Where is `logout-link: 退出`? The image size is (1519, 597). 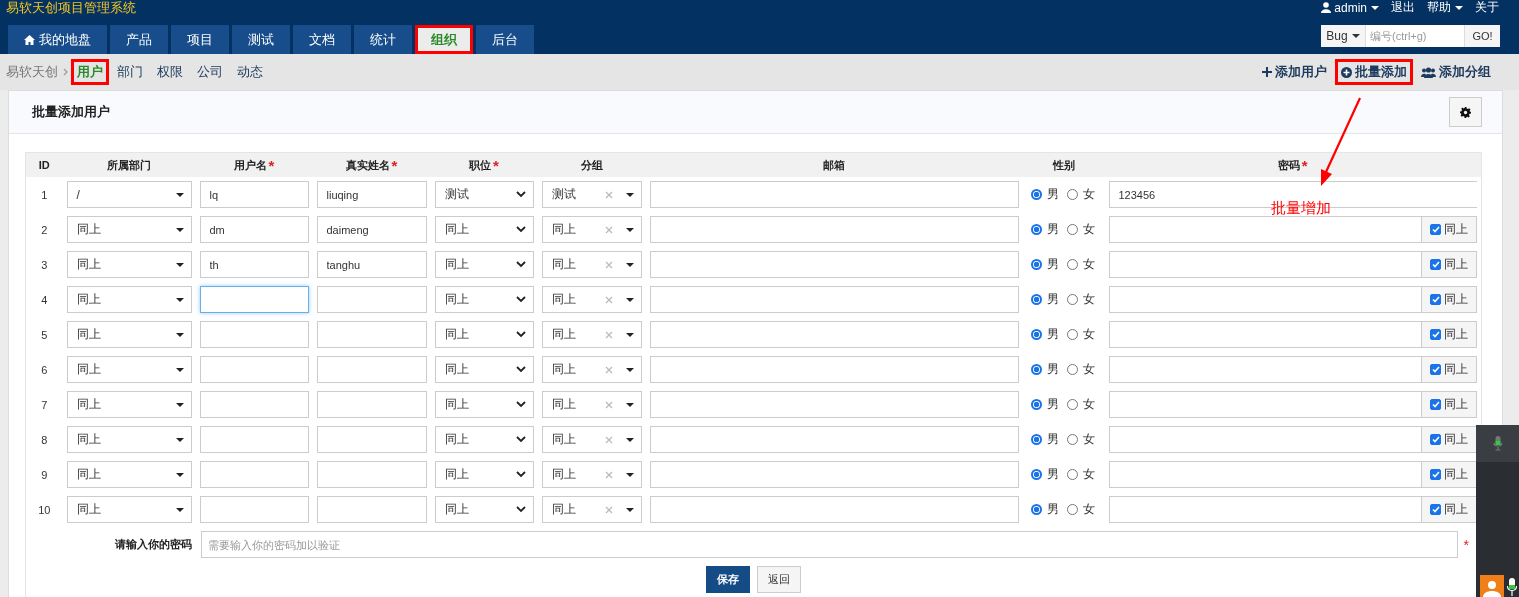 logout-link: 退出 is located at coordinates (1403, 8).